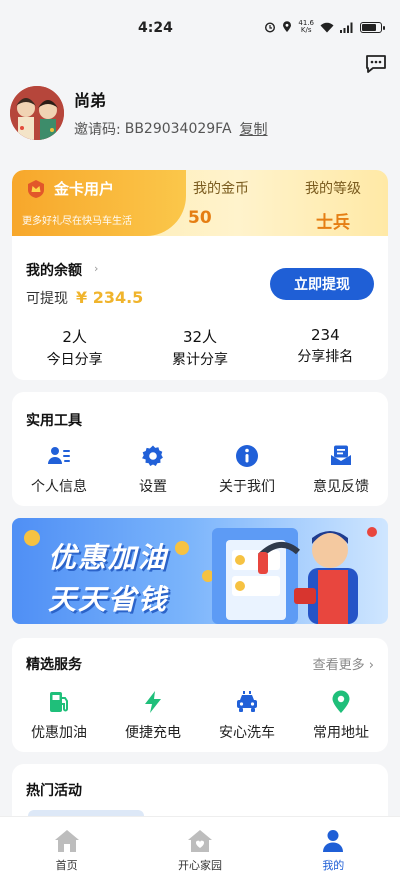 This screenshot has width=400, height=880. I want to click on activities-title: 热门活动, so click(54, 791).